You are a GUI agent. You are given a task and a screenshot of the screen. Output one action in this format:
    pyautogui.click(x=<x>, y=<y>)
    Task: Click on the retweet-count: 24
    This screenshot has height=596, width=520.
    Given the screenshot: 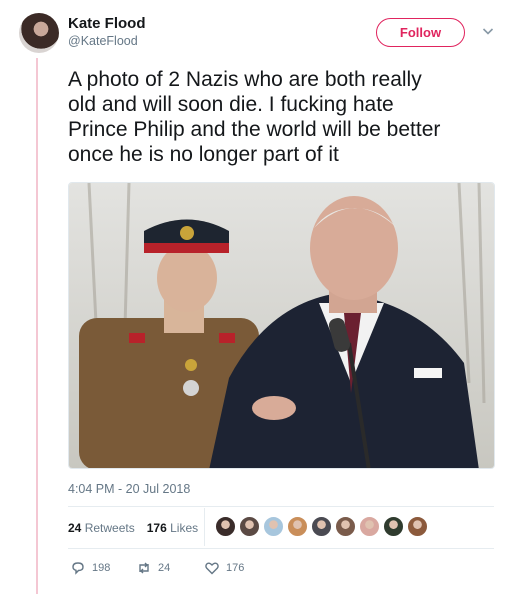 What is the action you would take?
    pyautogui.click(x=164, y=568)
    